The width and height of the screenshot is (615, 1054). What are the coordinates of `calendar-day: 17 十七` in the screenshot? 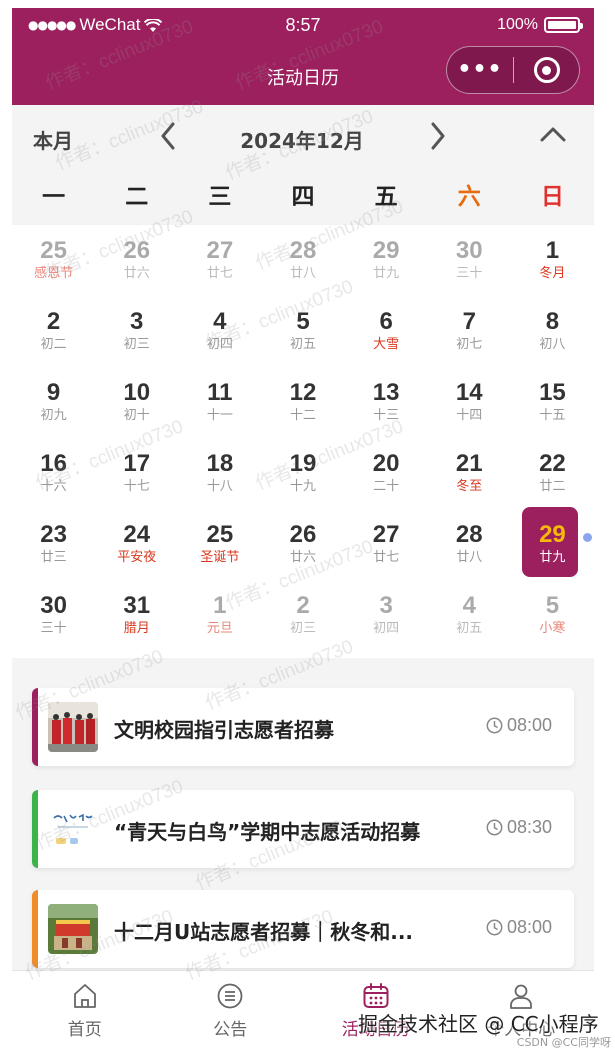 It's located at (136, 477).